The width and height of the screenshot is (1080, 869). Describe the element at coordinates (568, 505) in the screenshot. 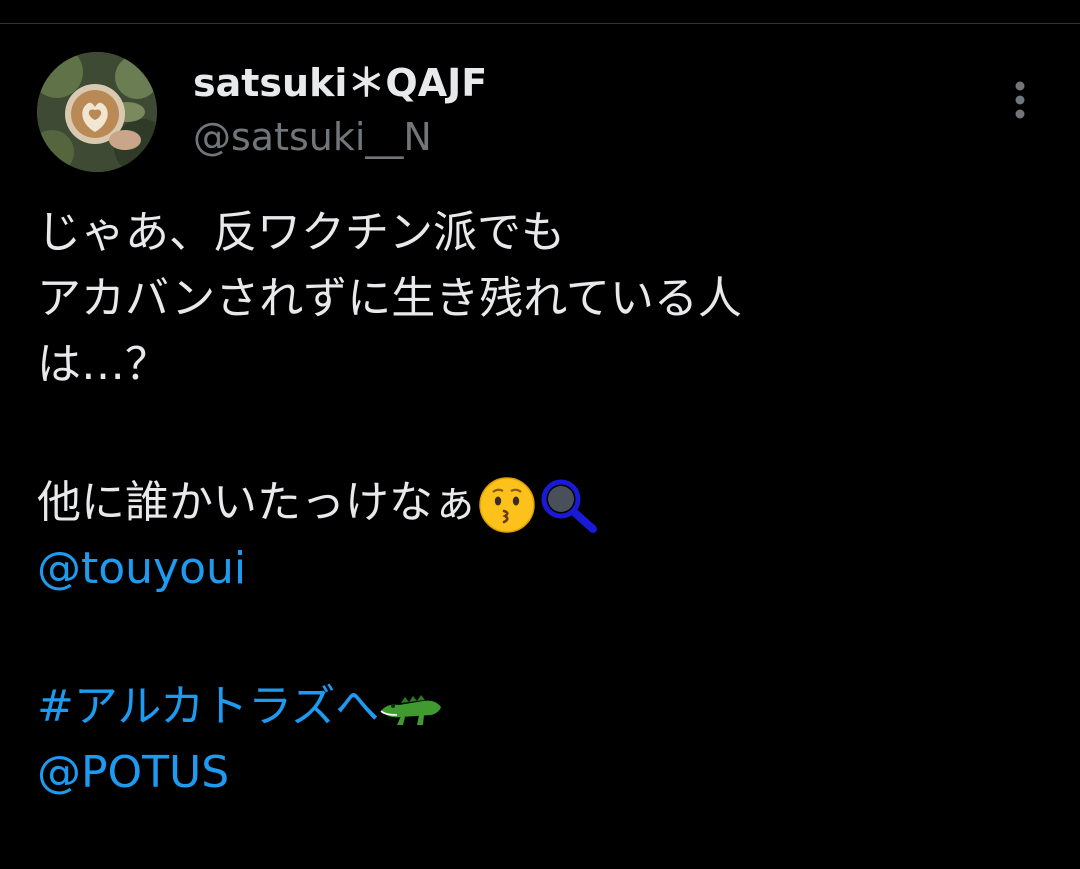

I see `magnifying-glass-emoji-icon` at that location.